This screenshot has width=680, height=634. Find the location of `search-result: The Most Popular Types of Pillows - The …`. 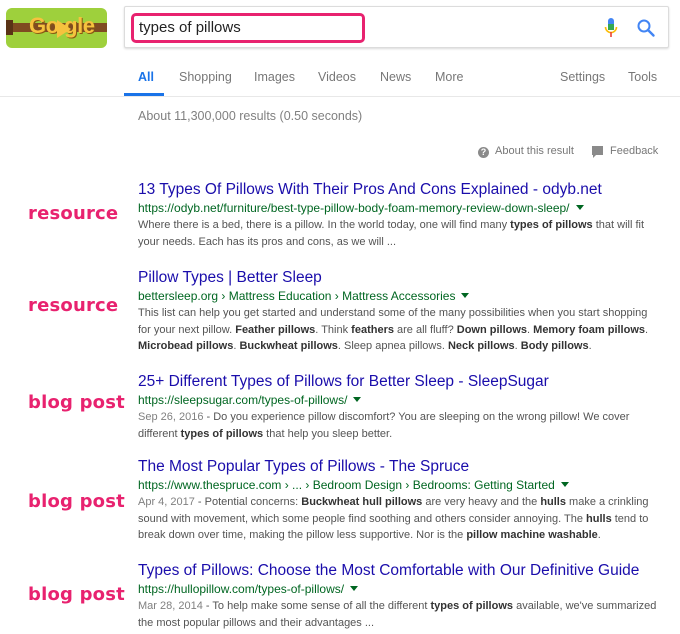

search-result: The Most Popular Types of Pillows - The … is located at coordinates (398, 500).